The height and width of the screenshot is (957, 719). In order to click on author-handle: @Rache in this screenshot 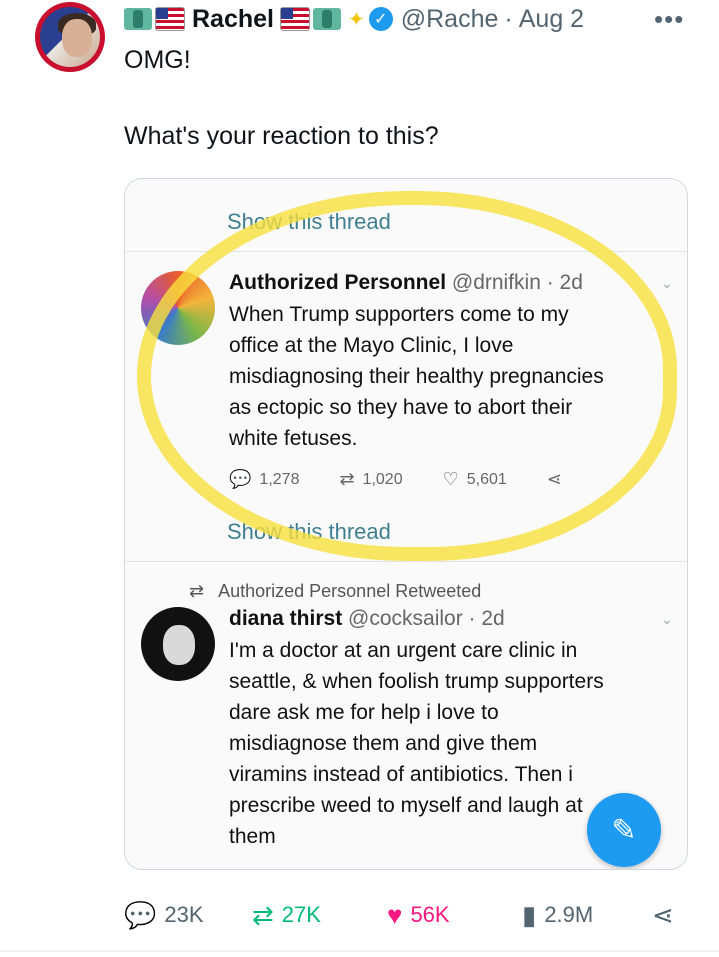, I will do `click(450, 19)`.